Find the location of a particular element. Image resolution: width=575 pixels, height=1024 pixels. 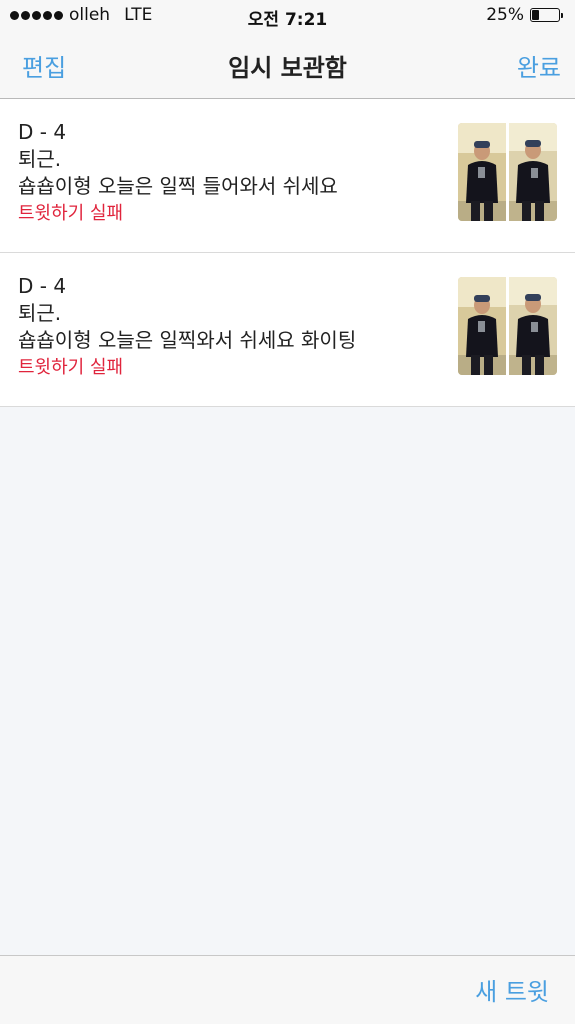

navigation-bar: 편집 임시 보관함 완료 is located at coordinates (287, 65).